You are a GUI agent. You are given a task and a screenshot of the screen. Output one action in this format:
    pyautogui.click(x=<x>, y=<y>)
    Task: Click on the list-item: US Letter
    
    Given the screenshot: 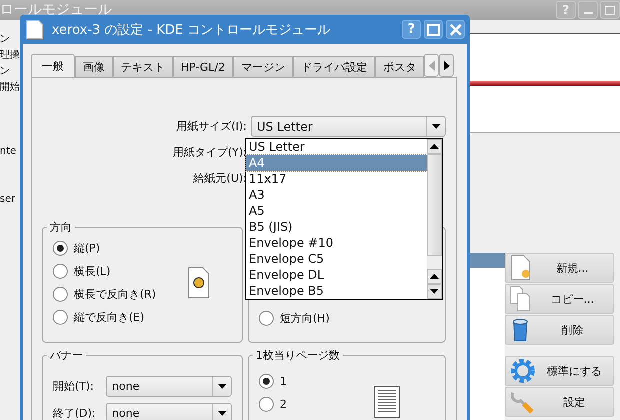 What is the action you would take?
    pyautogui.click(x=336, y=147)
    